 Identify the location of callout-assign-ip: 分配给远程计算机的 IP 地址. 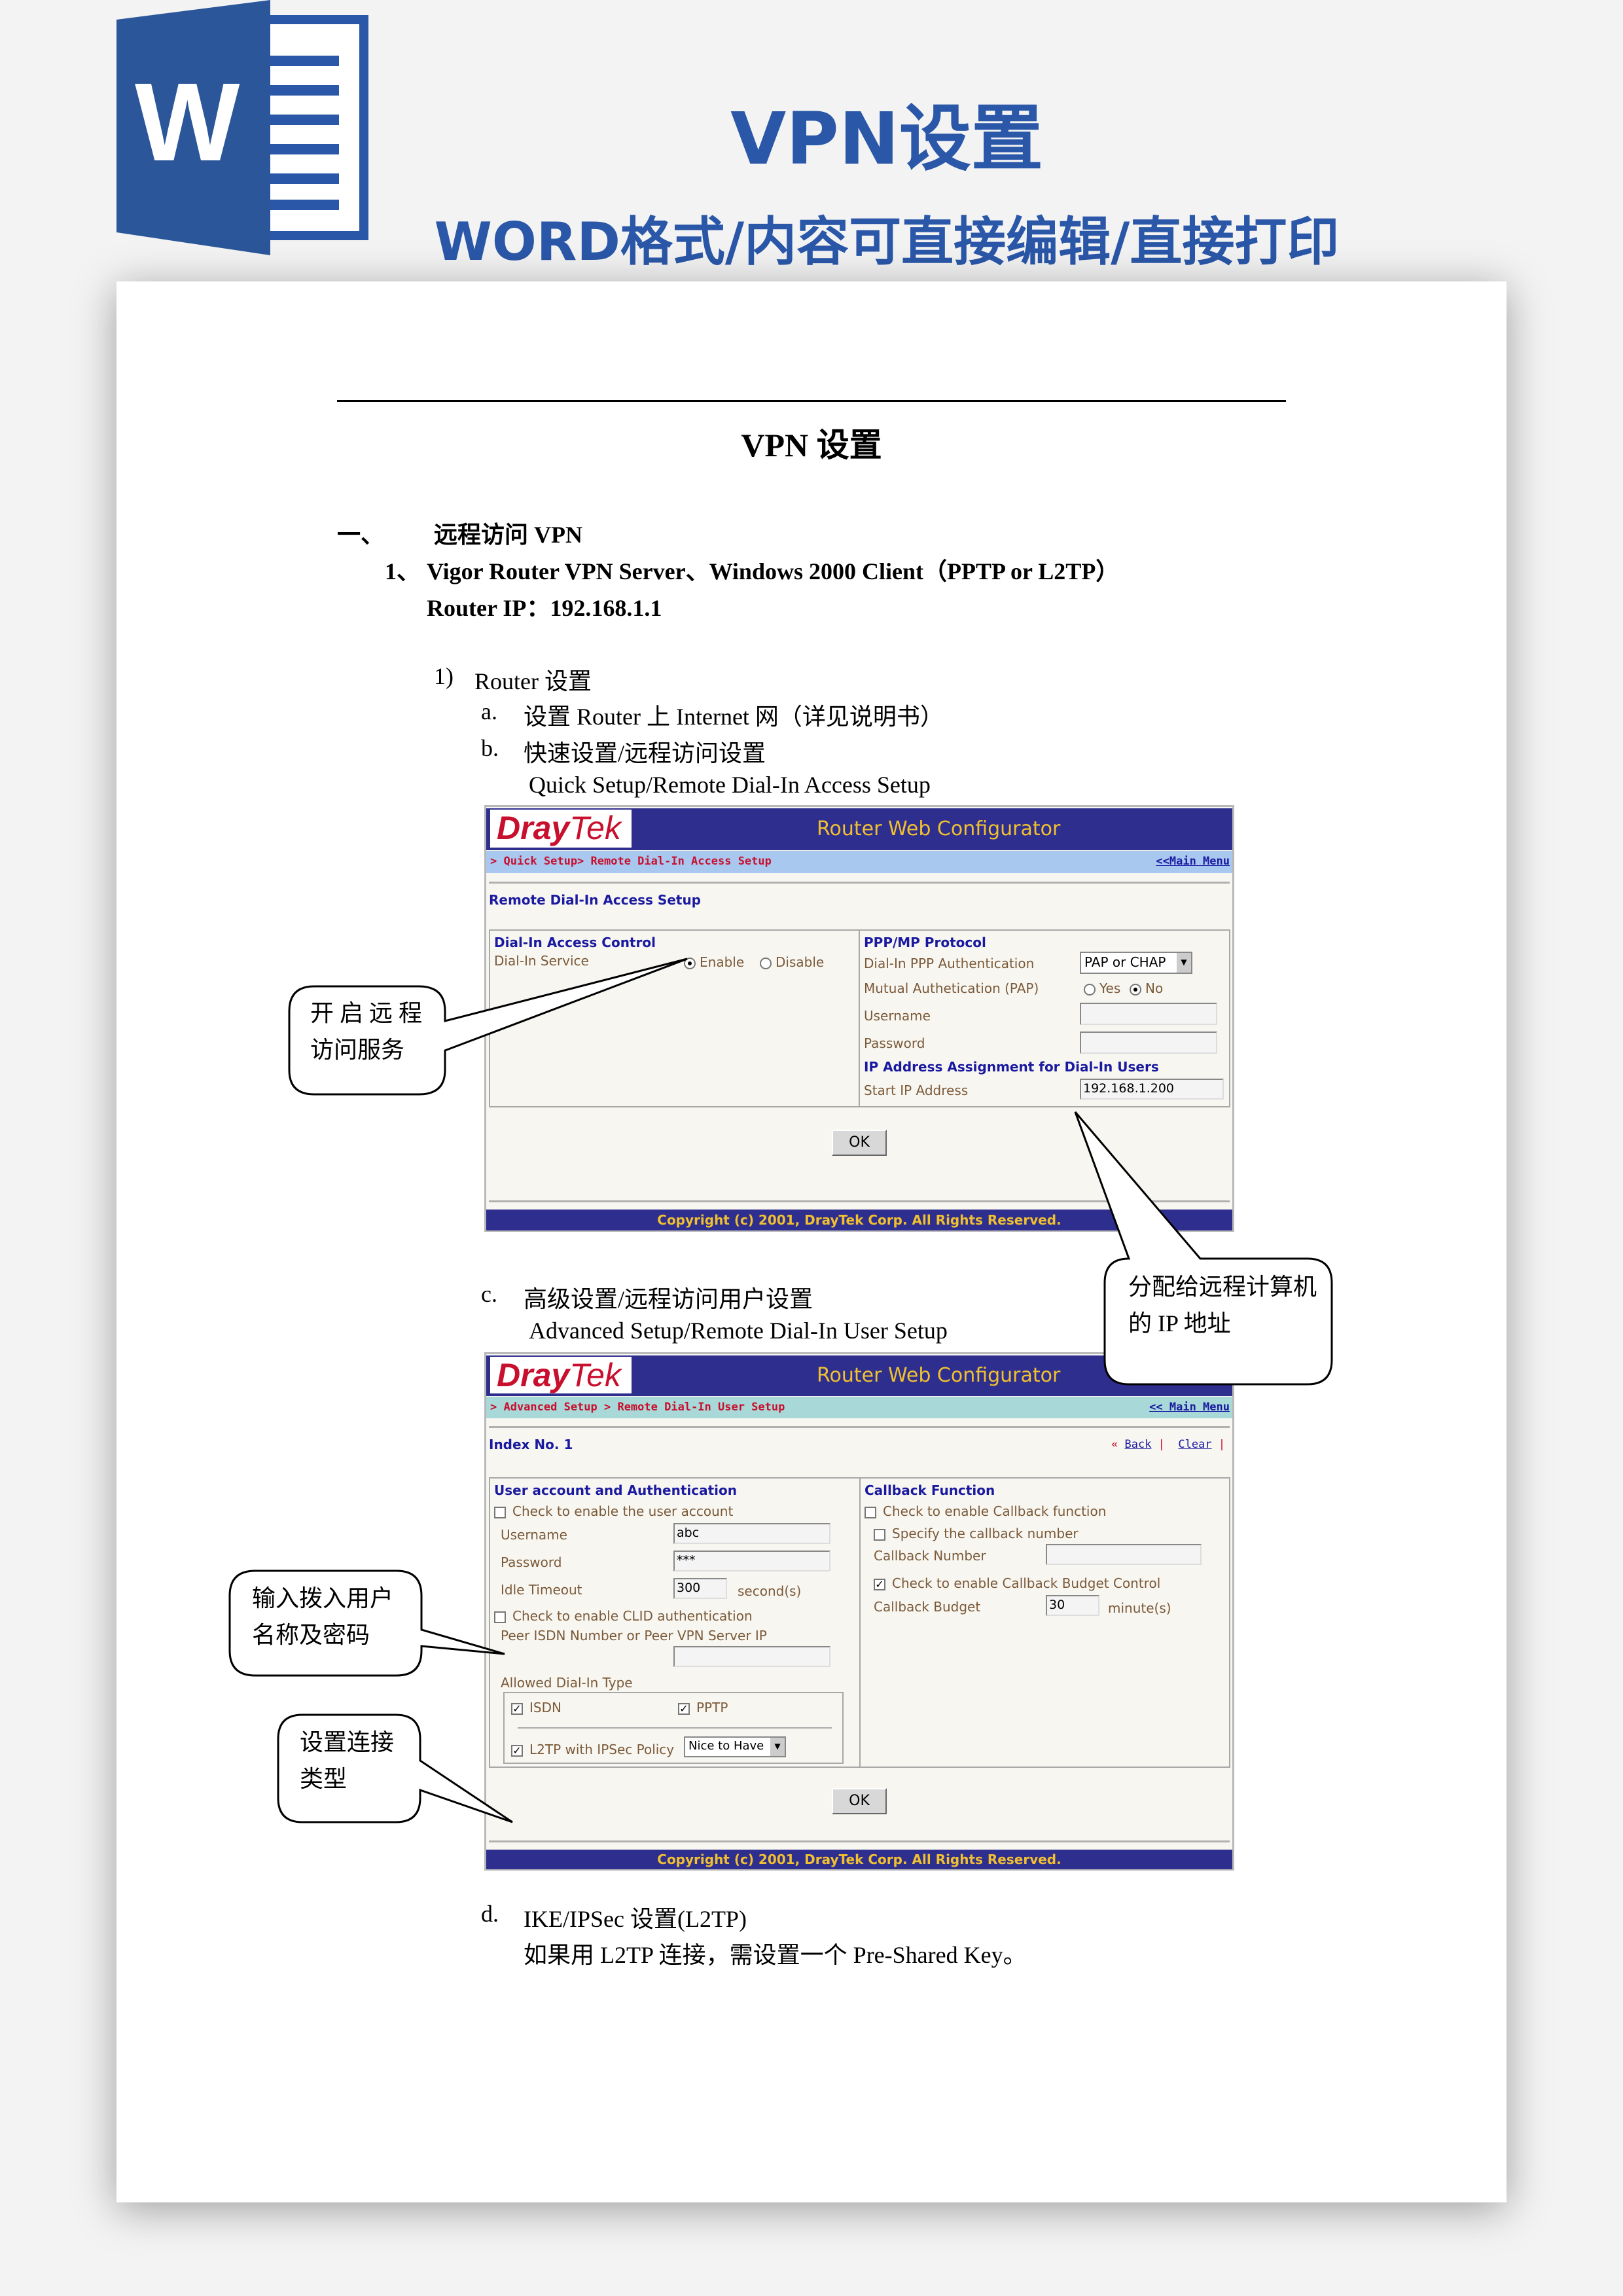
(1222, 1305).